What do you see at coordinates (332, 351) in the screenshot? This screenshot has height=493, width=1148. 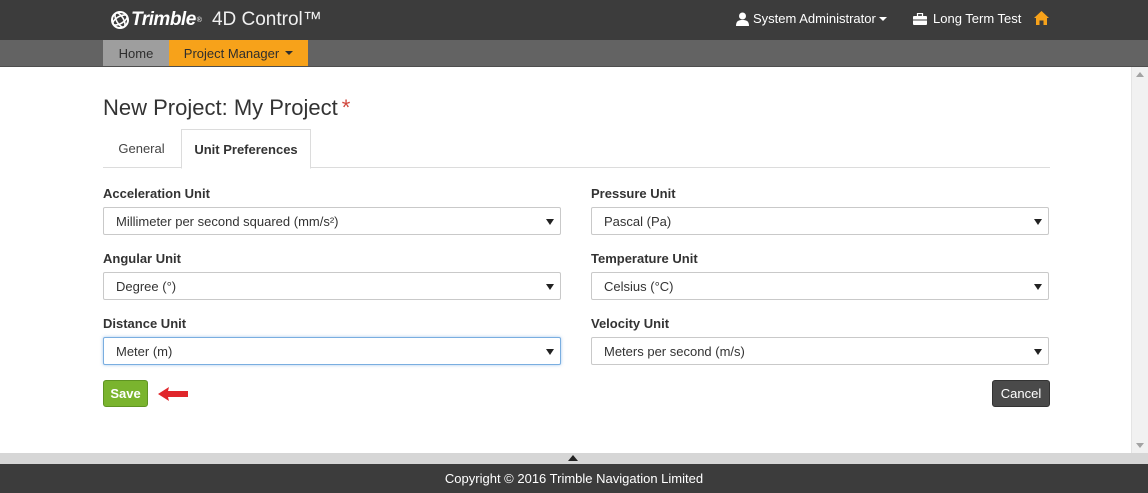 I see `distance-unit-select: Meter (m)` at bounding box center [332, 351].